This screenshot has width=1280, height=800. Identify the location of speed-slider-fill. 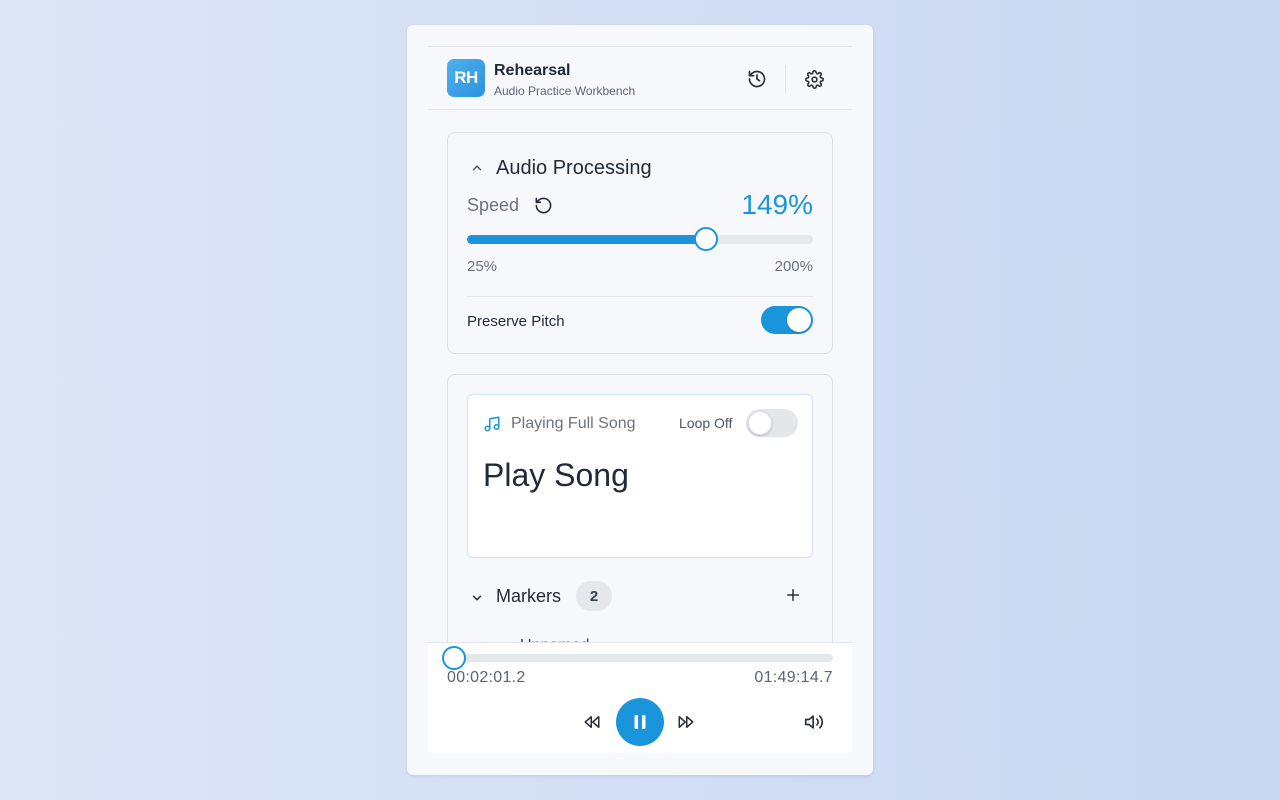
(586, 239).